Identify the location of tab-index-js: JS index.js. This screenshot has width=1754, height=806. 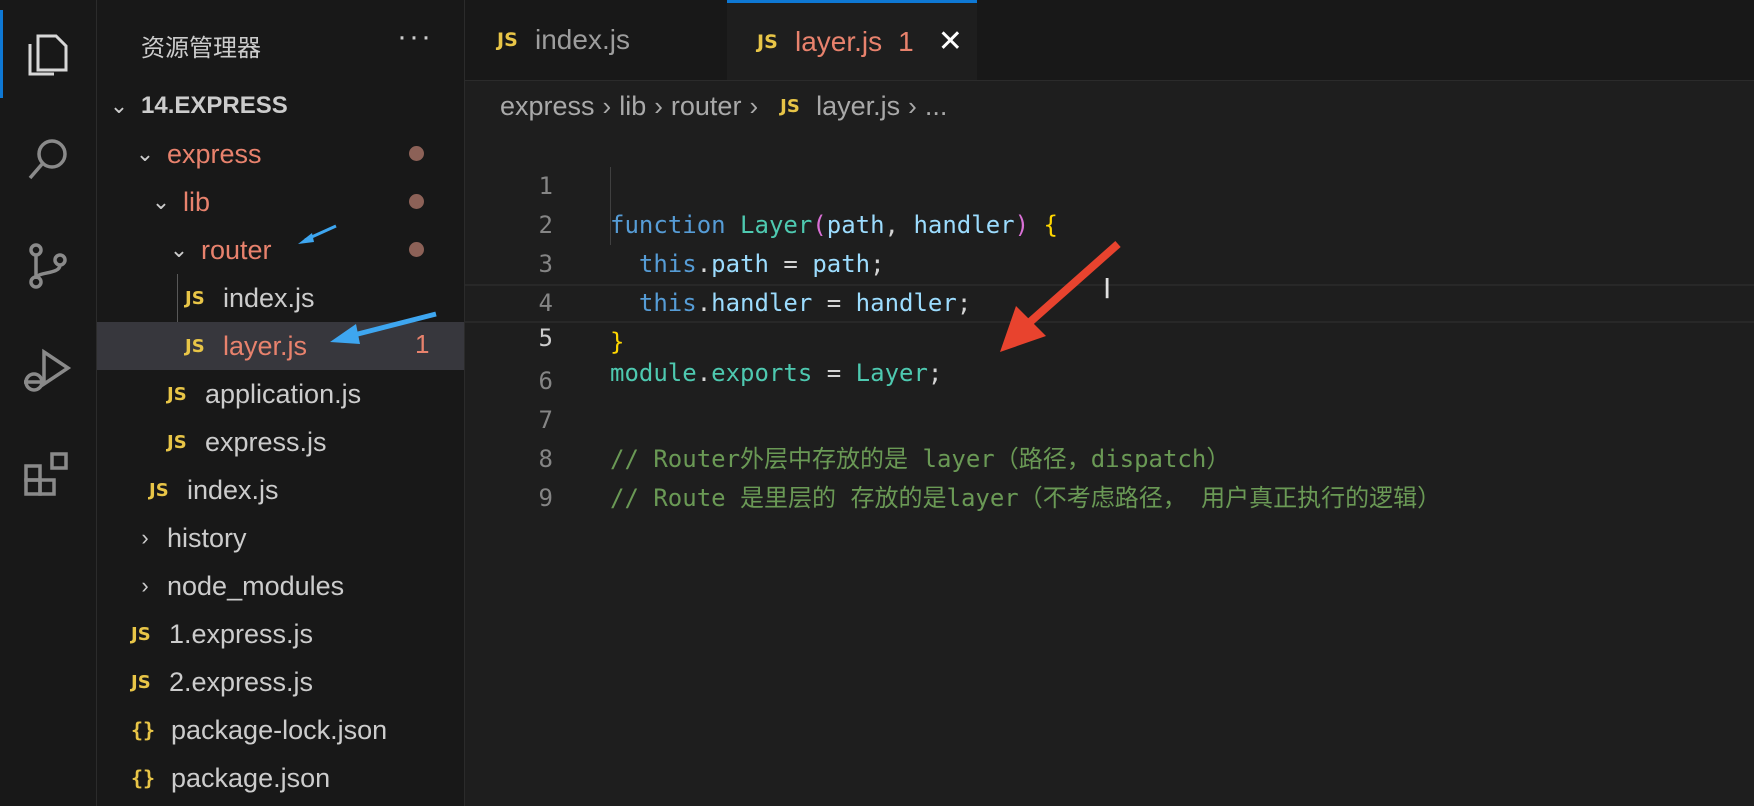
(595, 40).